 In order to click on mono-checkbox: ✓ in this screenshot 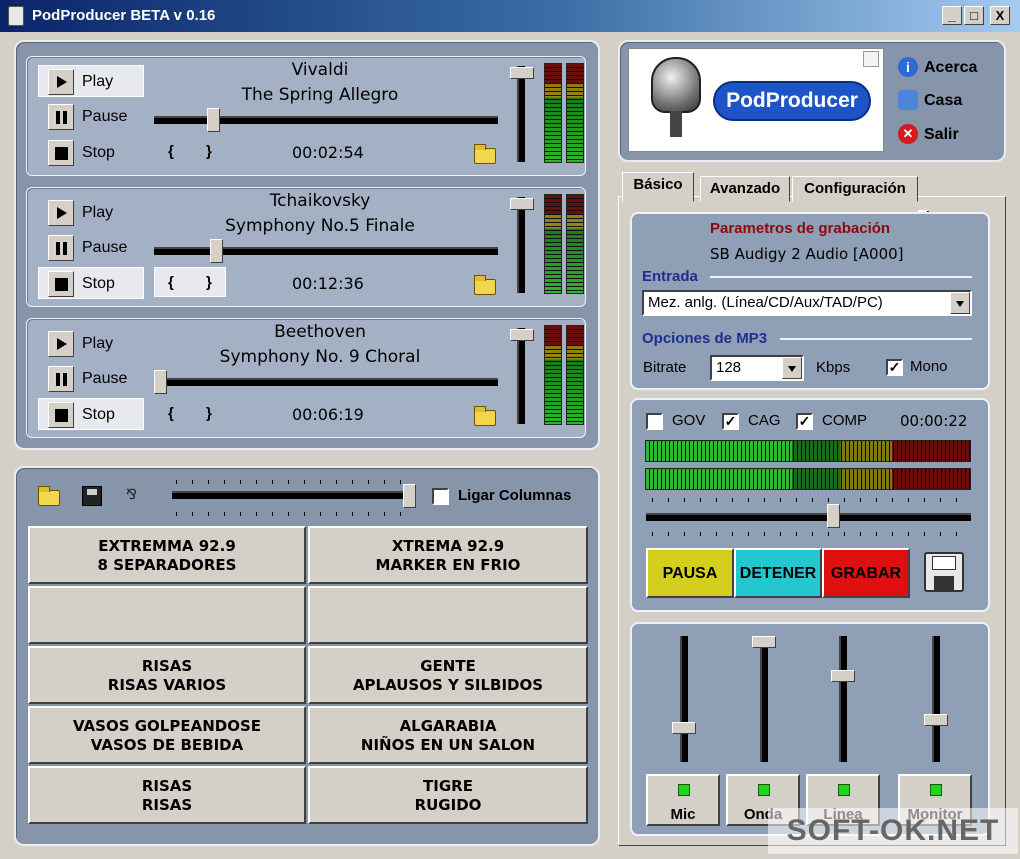, I will do `click(894, 367)`.